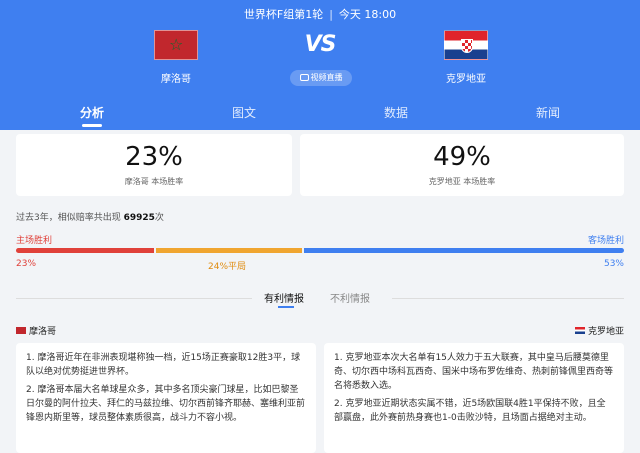 The image size is (640, 453). I want to click on away-intel-team: 克罗地亚, so click(605, 332).